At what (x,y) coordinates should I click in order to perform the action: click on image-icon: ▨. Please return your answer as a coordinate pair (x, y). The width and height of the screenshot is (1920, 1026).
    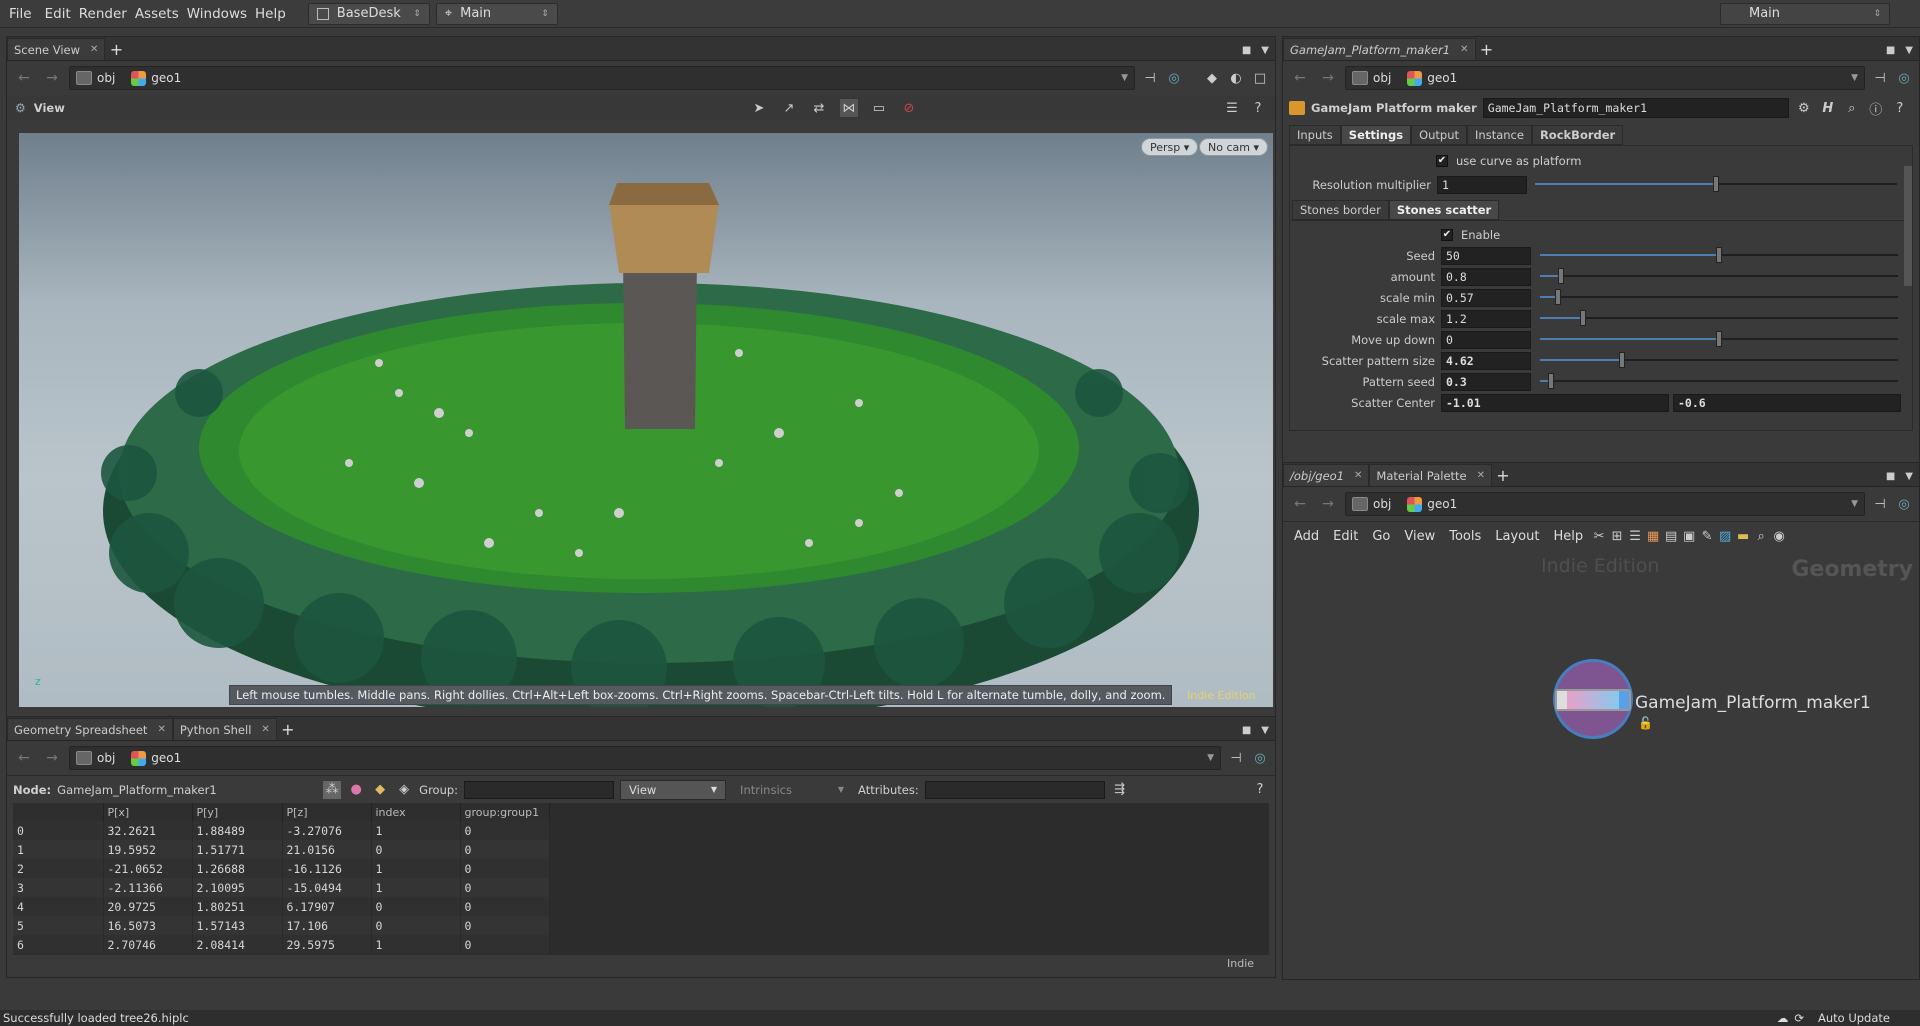
    Looking at the image, I should click on (1725, 537).